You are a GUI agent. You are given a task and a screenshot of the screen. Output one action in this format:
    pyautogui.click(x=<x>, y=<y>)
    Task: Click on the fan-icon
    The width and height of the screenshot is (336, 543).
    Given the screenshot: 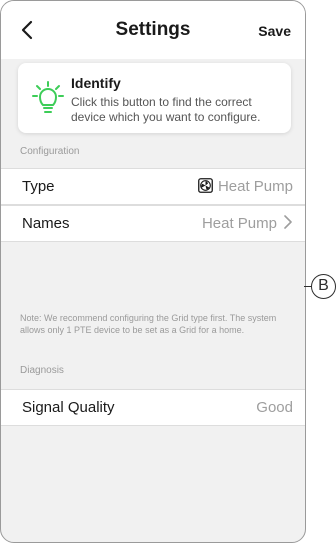 What is the action you would take?
    pyautogui.click(x=205, y=185)
    